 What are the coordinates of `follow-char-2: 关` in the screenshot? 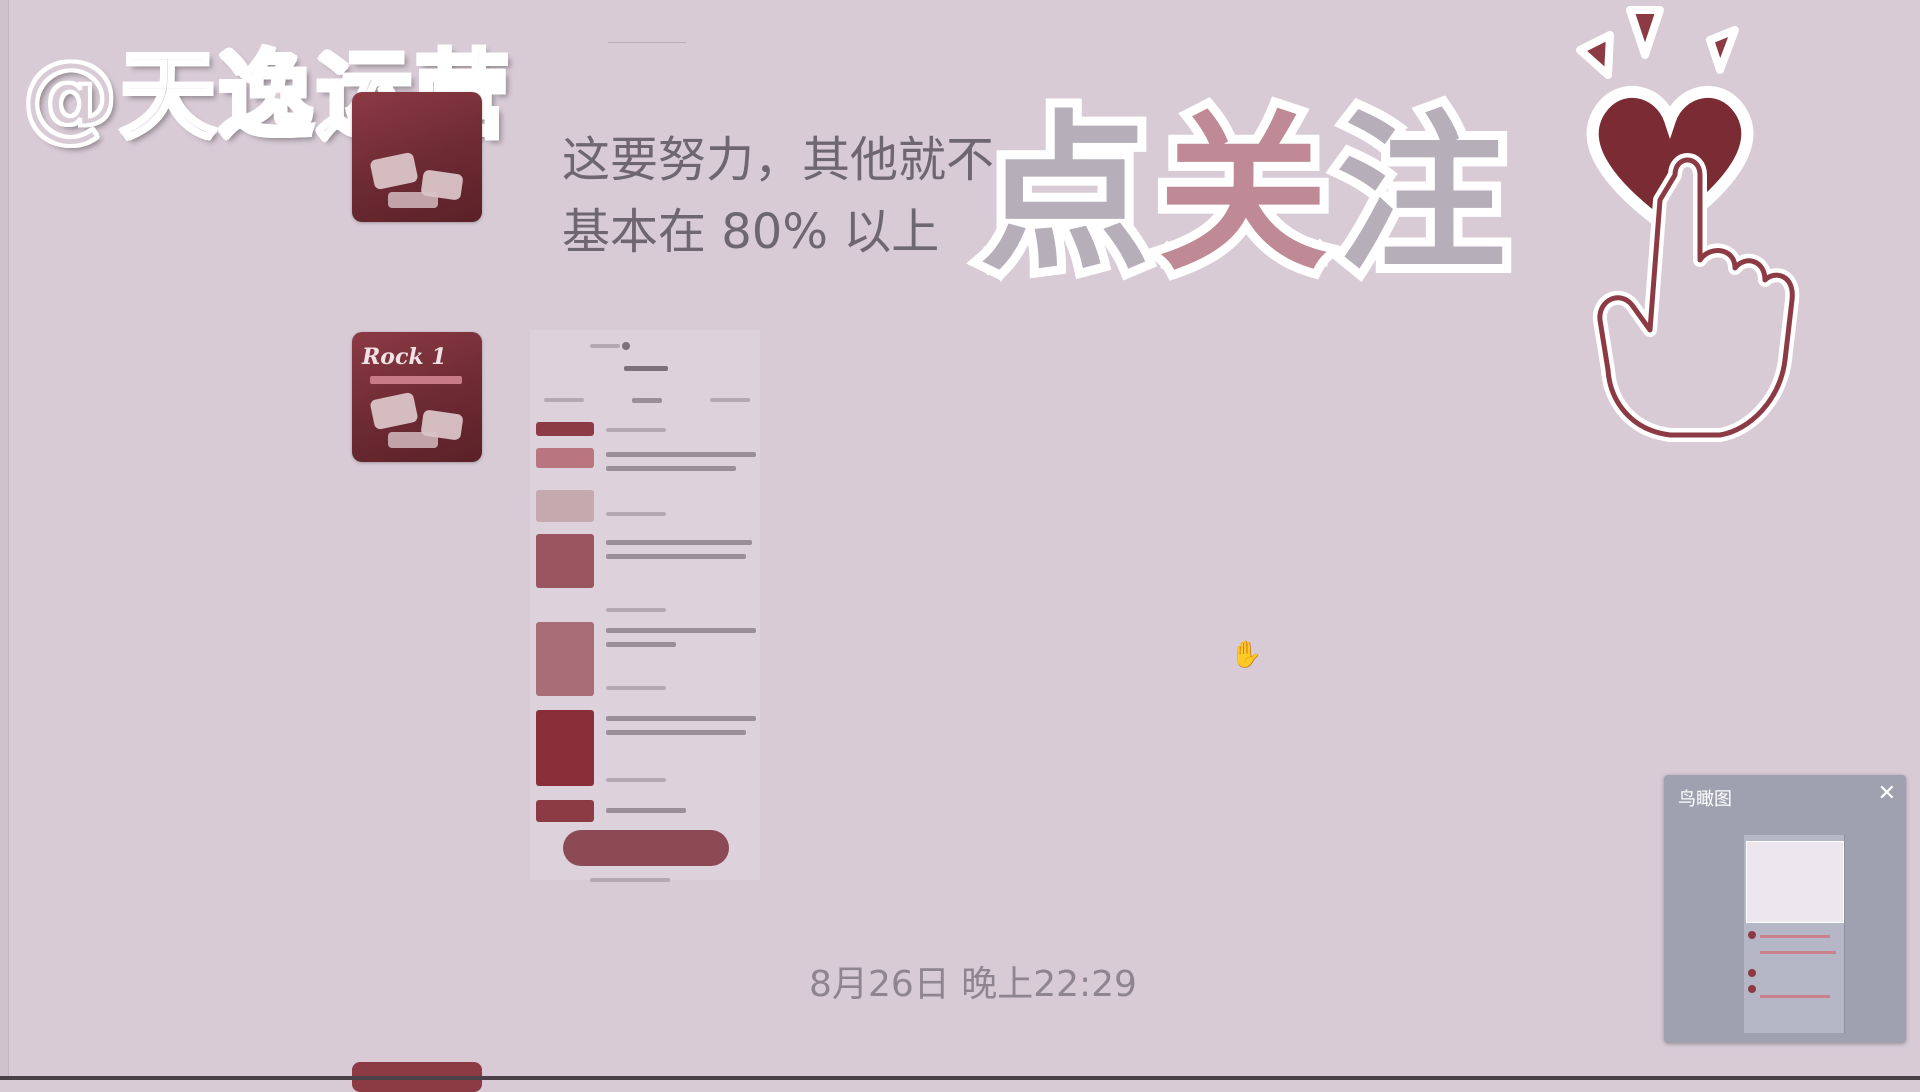 It's located at (1243, 195).